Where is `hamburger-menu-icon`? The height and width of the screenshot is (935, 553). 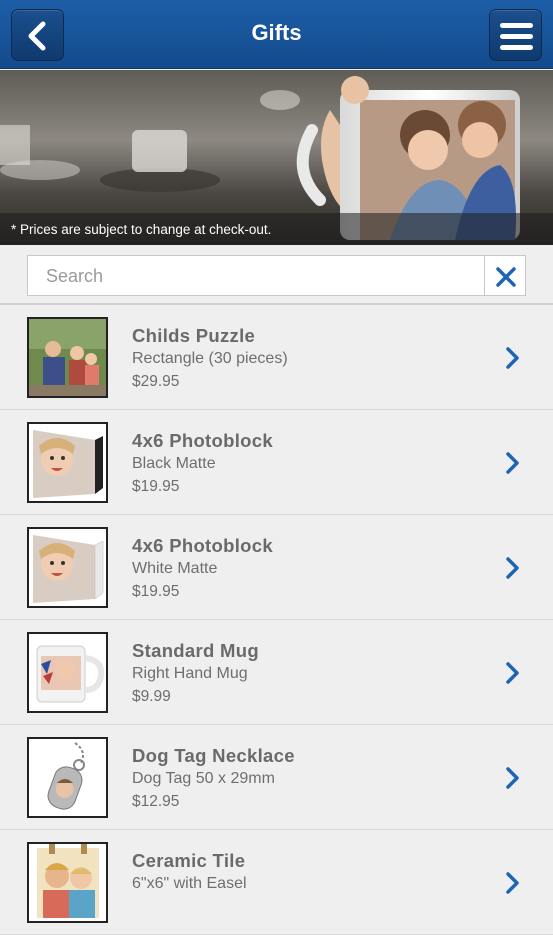
hamburger-menu-icon is located at coordinates (516, 36).